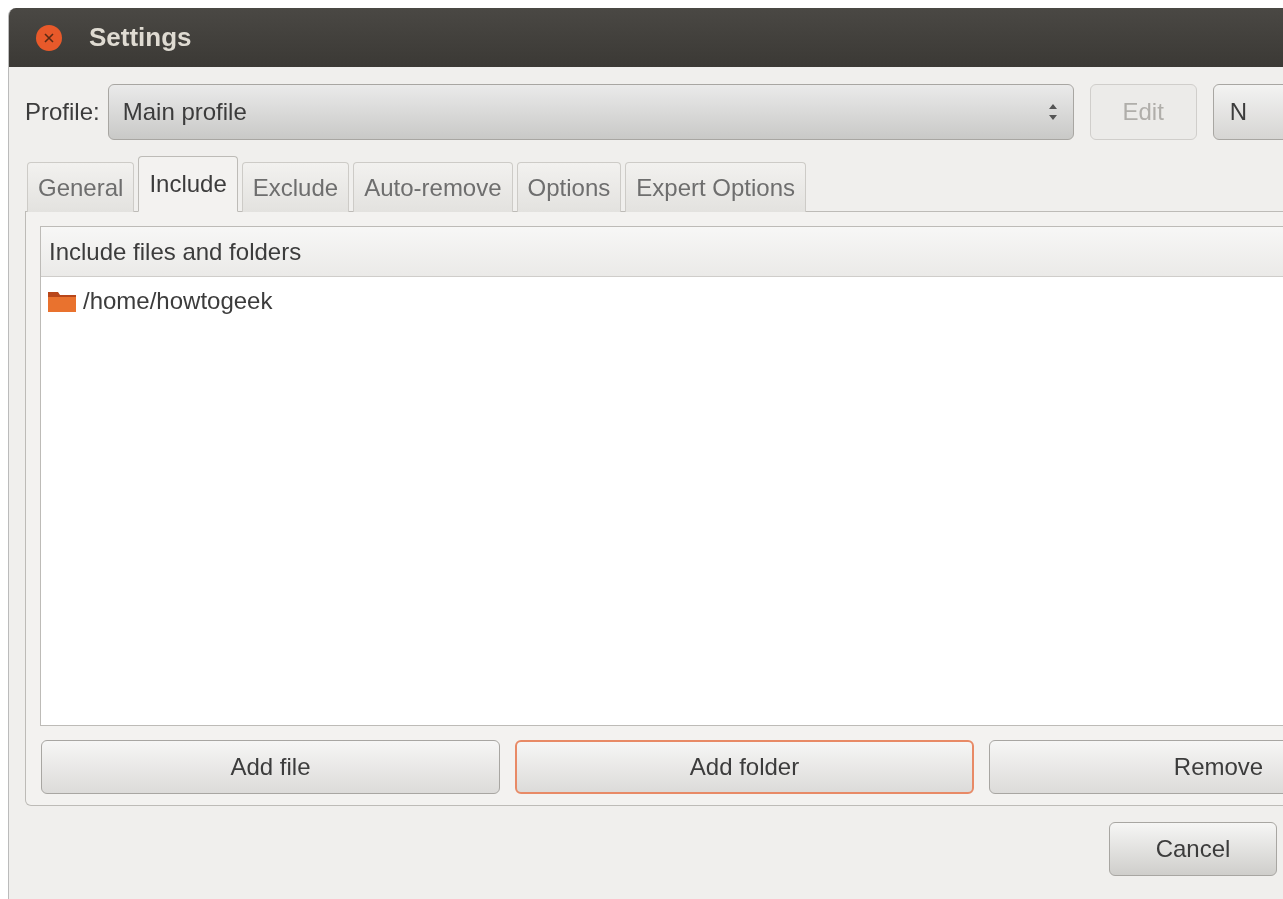 The image size is (1283, 899). What do you see at coordinates (590, 112) in the screenshot?
I see `profile-dropdown: Main profile` at bounding box center [590, 112].